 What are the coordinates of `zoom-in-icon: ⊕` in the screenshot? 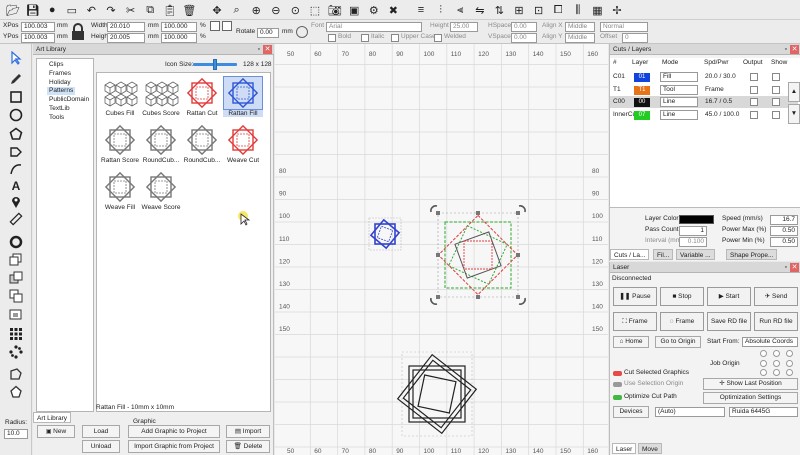 It's located at (256, 10).